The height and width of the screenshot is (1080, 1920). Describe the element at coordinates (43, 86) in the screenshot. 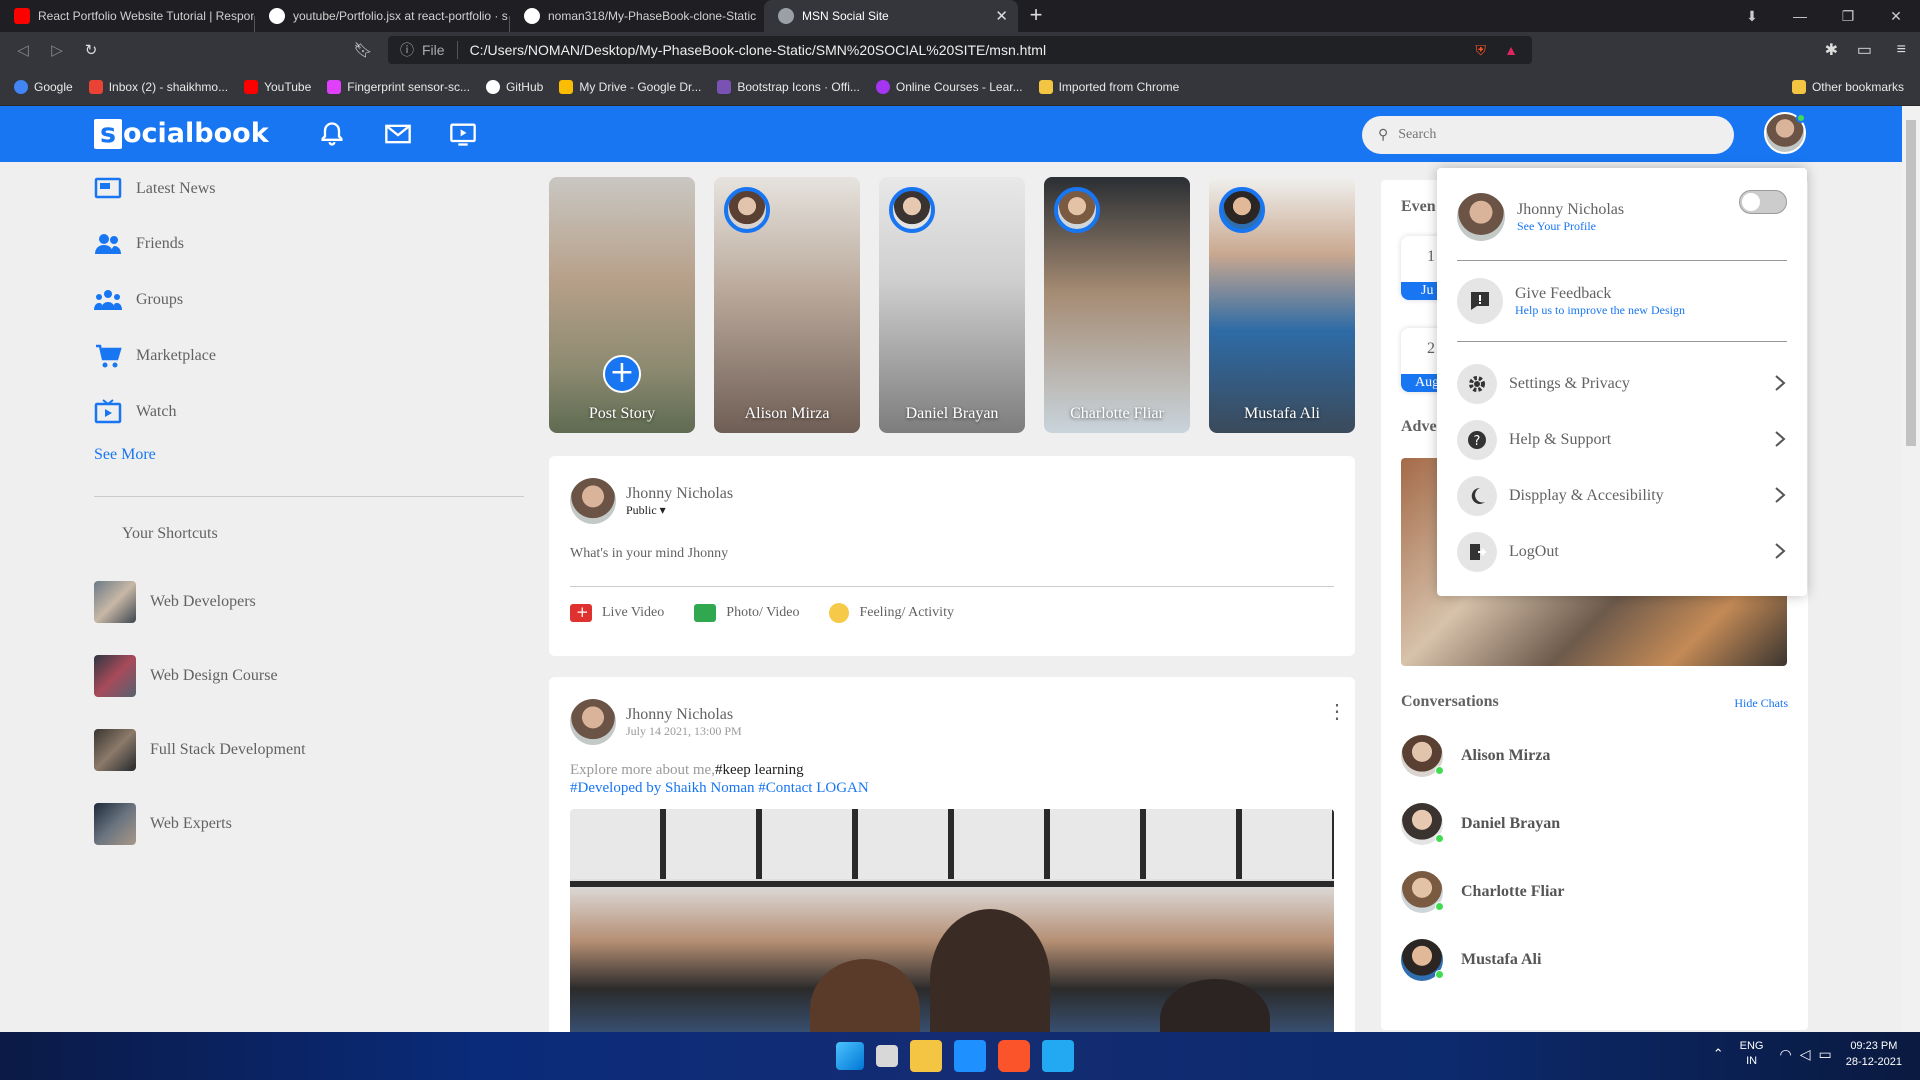

I see `bookmark-item: Google` at that location.